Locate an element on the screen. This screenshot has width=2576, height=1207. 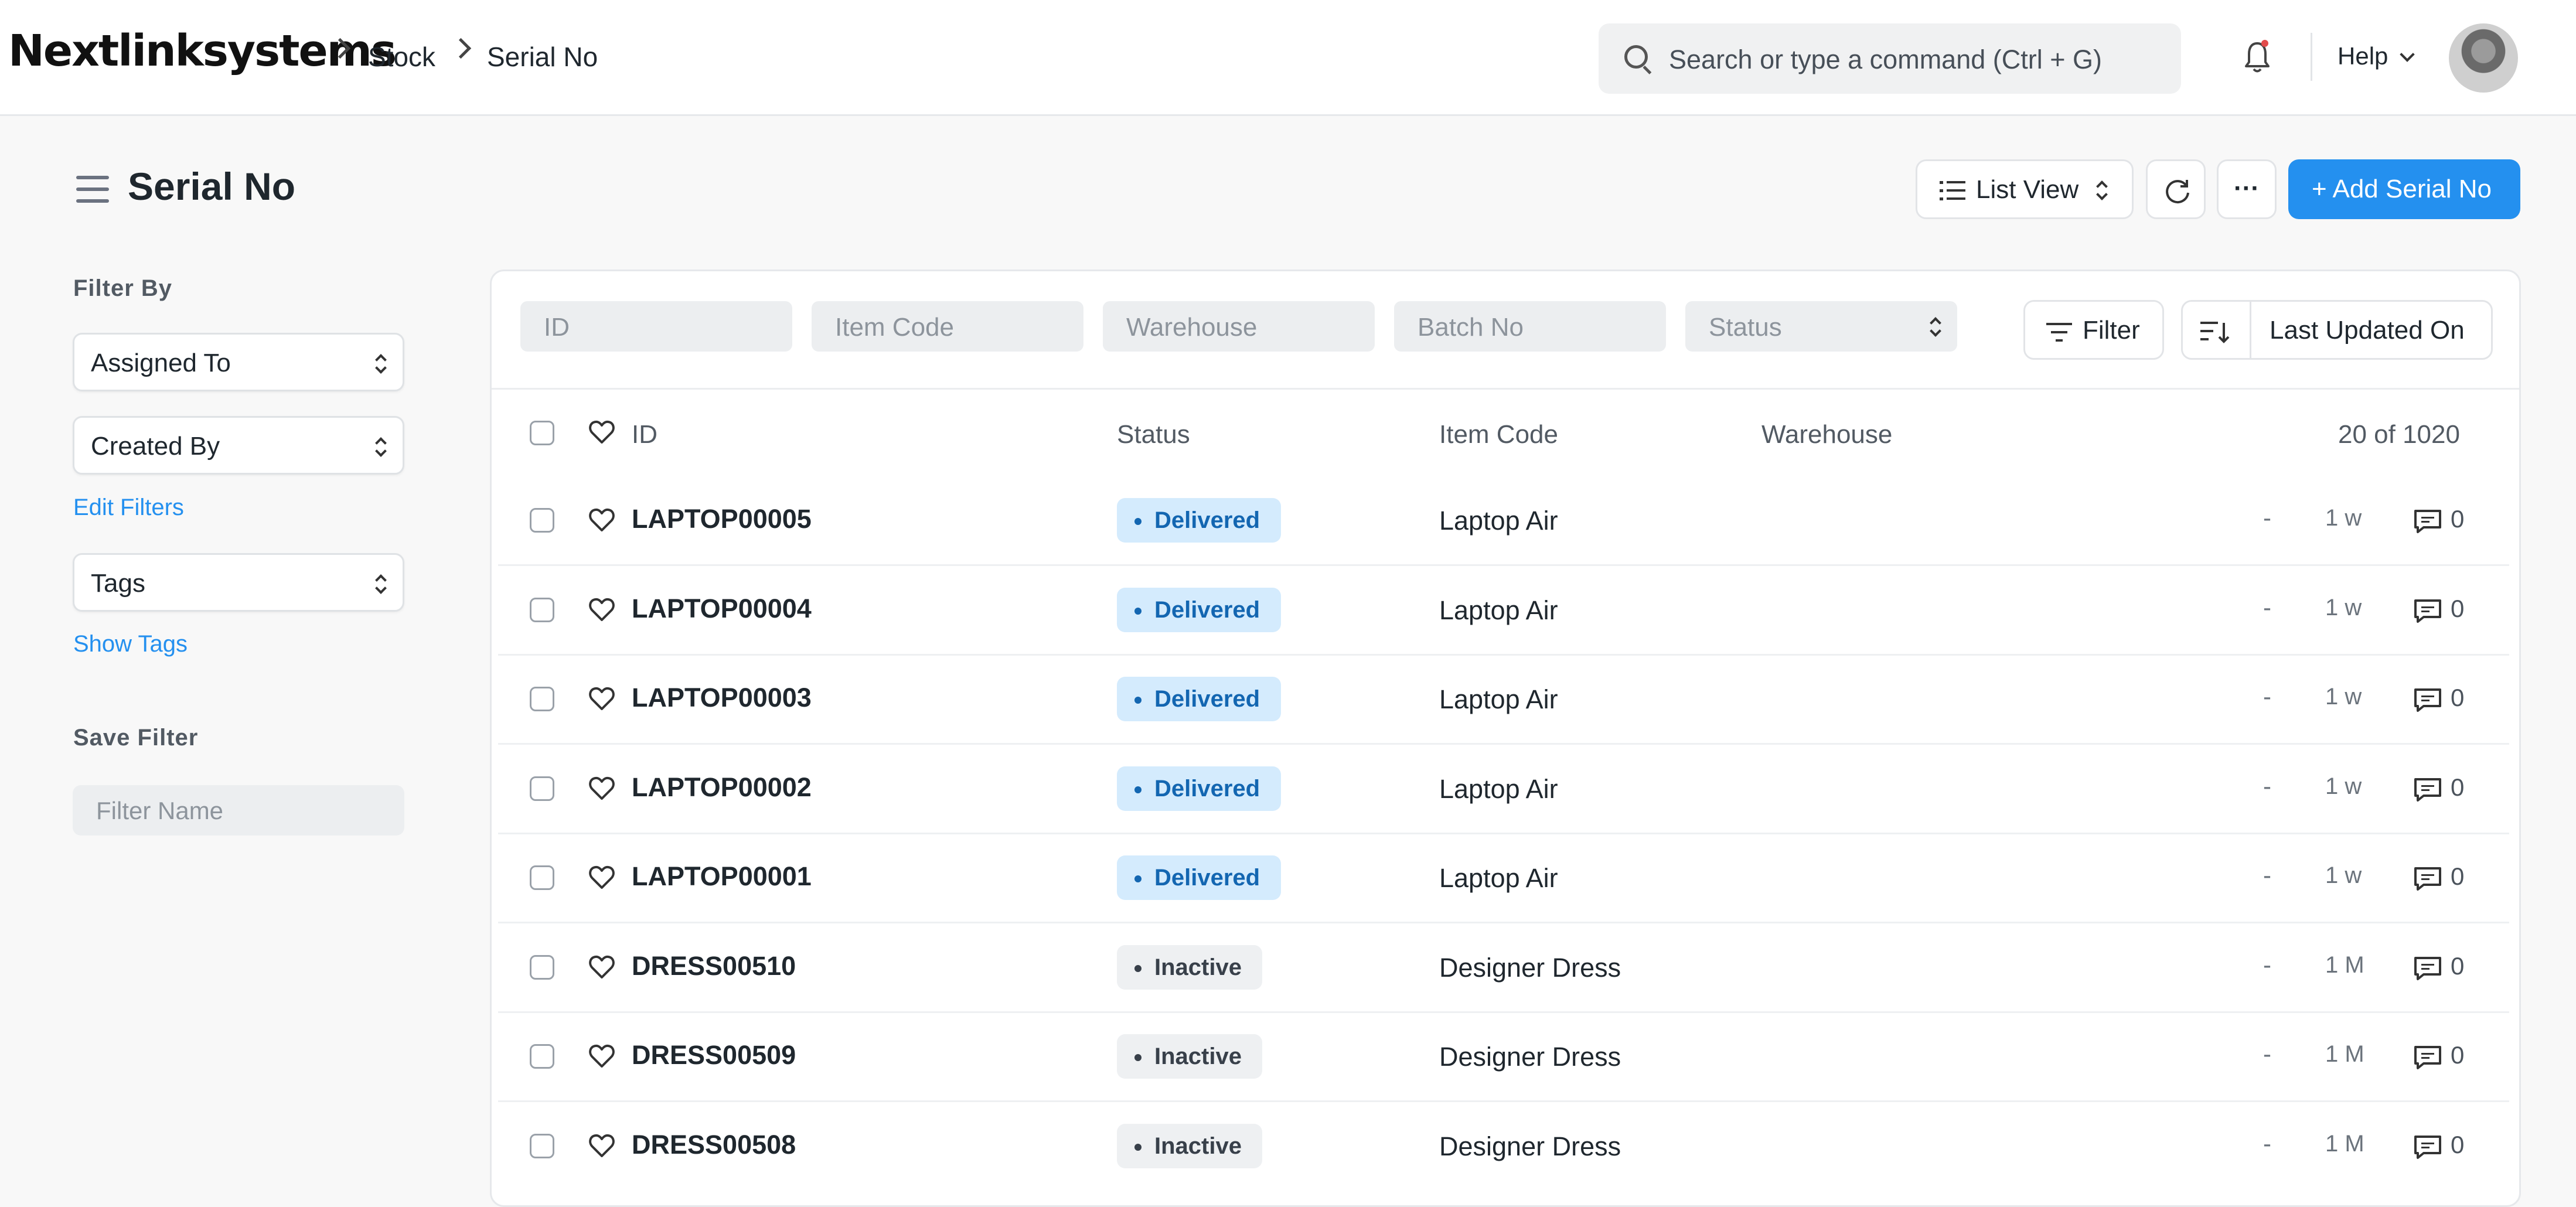
item-code-cell: Designer Dress is located at coordinates (1530, 1146).